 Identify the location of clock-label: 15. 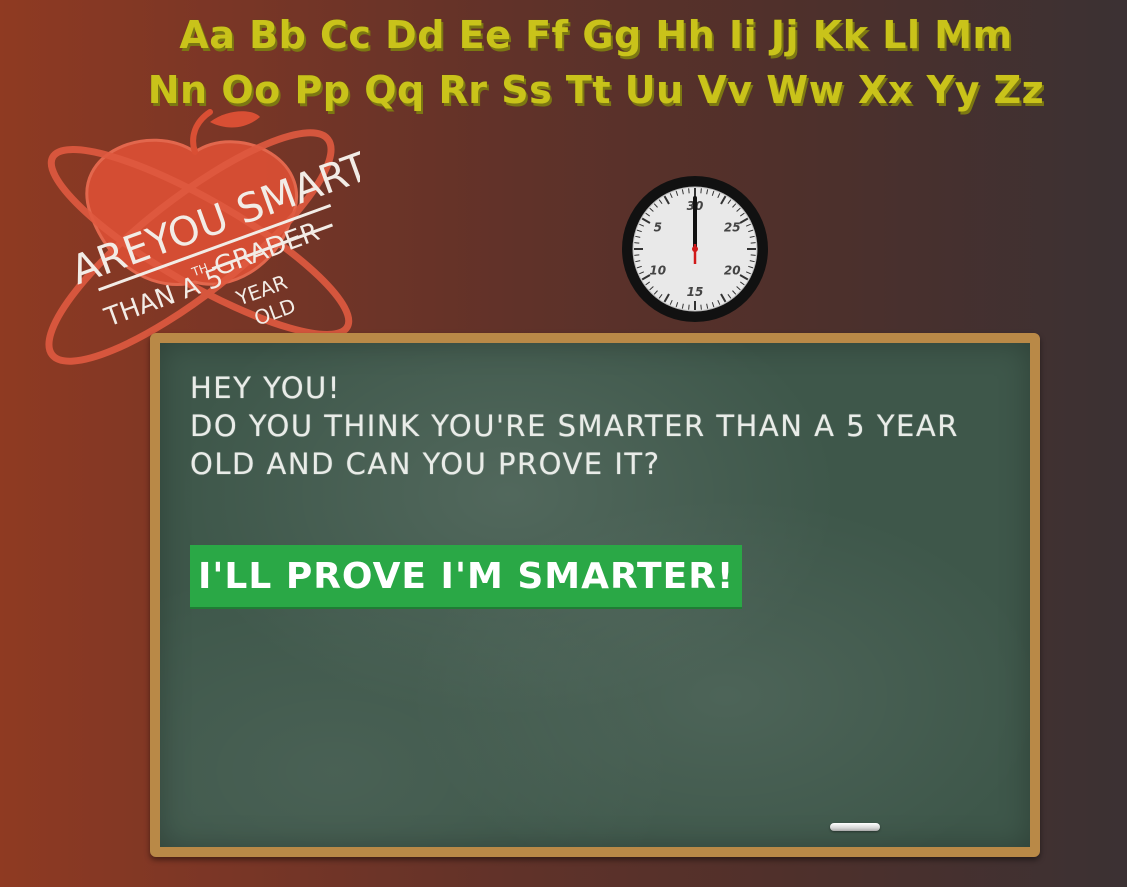
(695, 292).